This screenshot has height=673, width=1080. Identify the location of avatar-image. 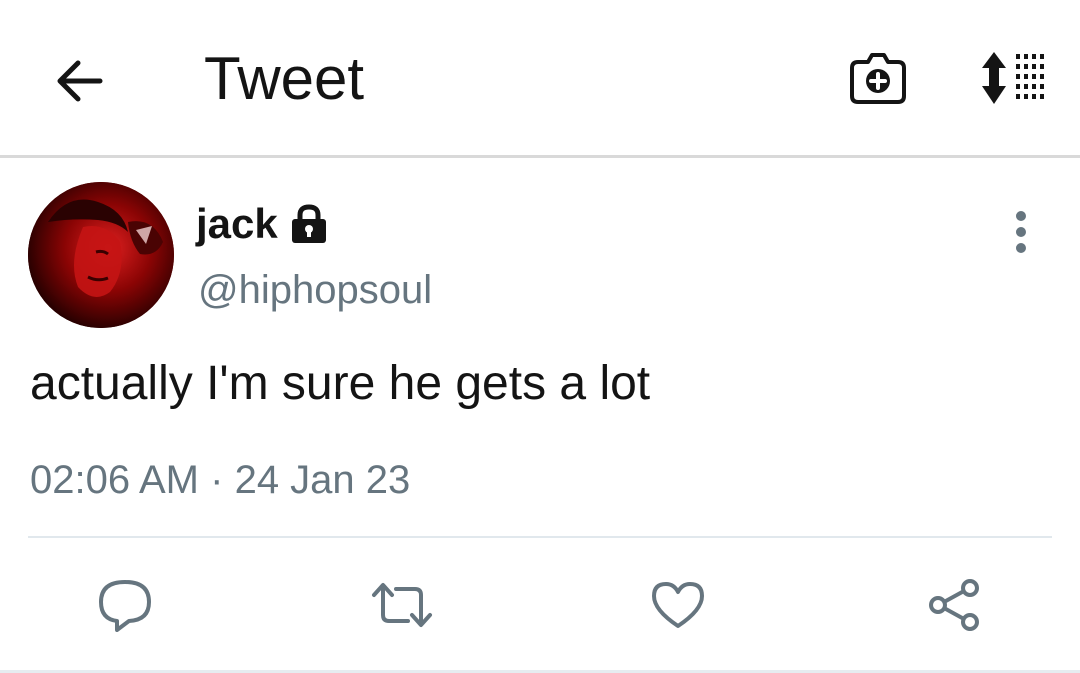
(101, 255).